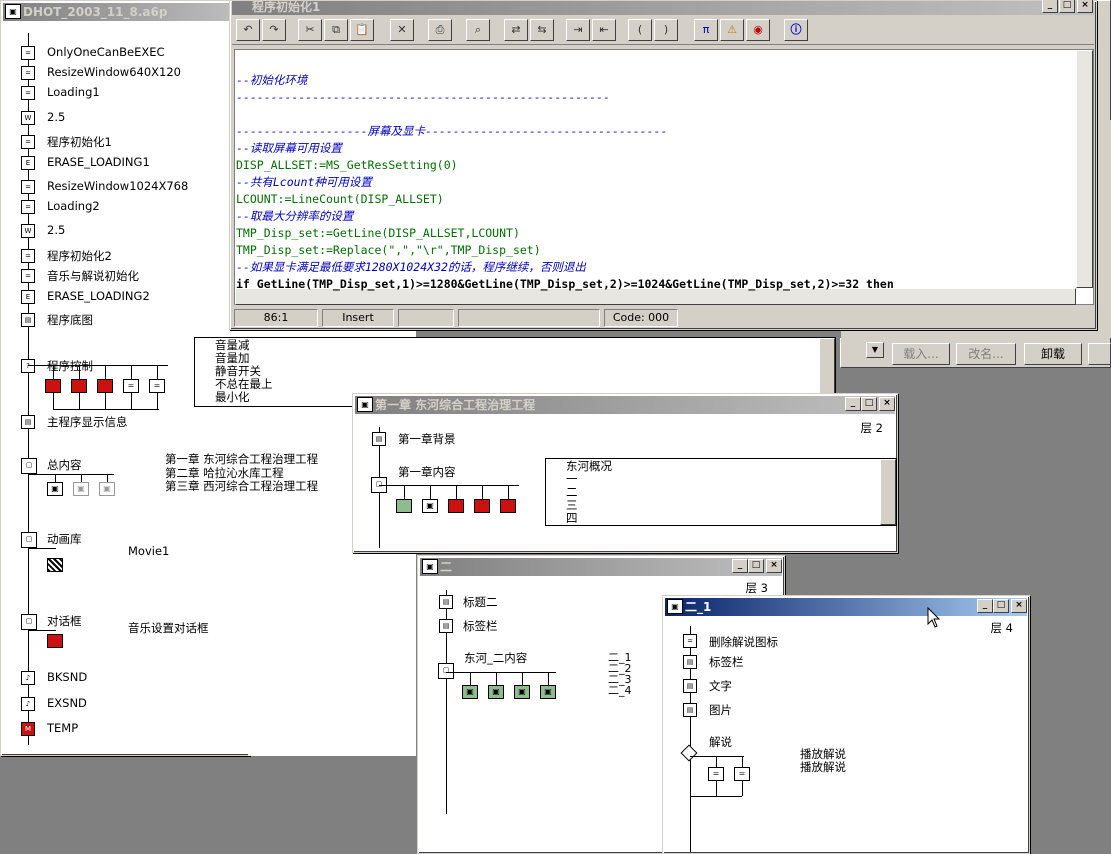 The image size is (1111, 854). Describe the element at coordinates (706, 30) in the screenshot. I see `function-icon: π` at that location.